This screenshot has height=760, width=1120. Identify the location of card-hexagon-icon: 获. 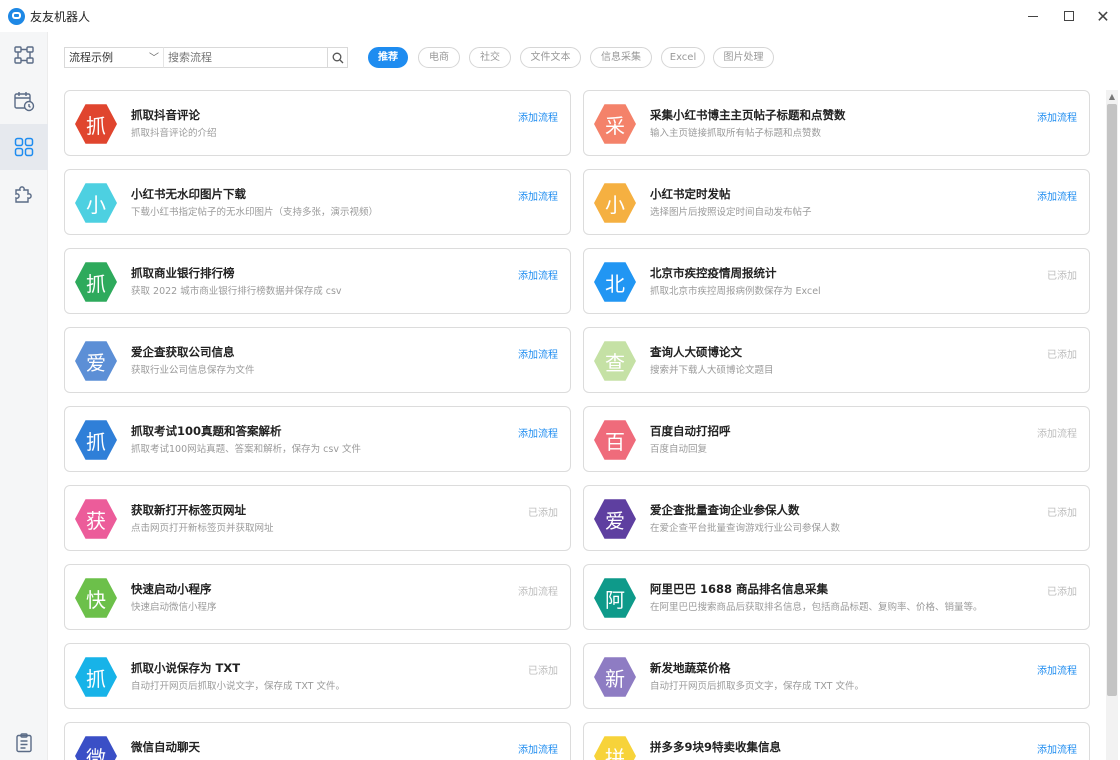
(96, 519).